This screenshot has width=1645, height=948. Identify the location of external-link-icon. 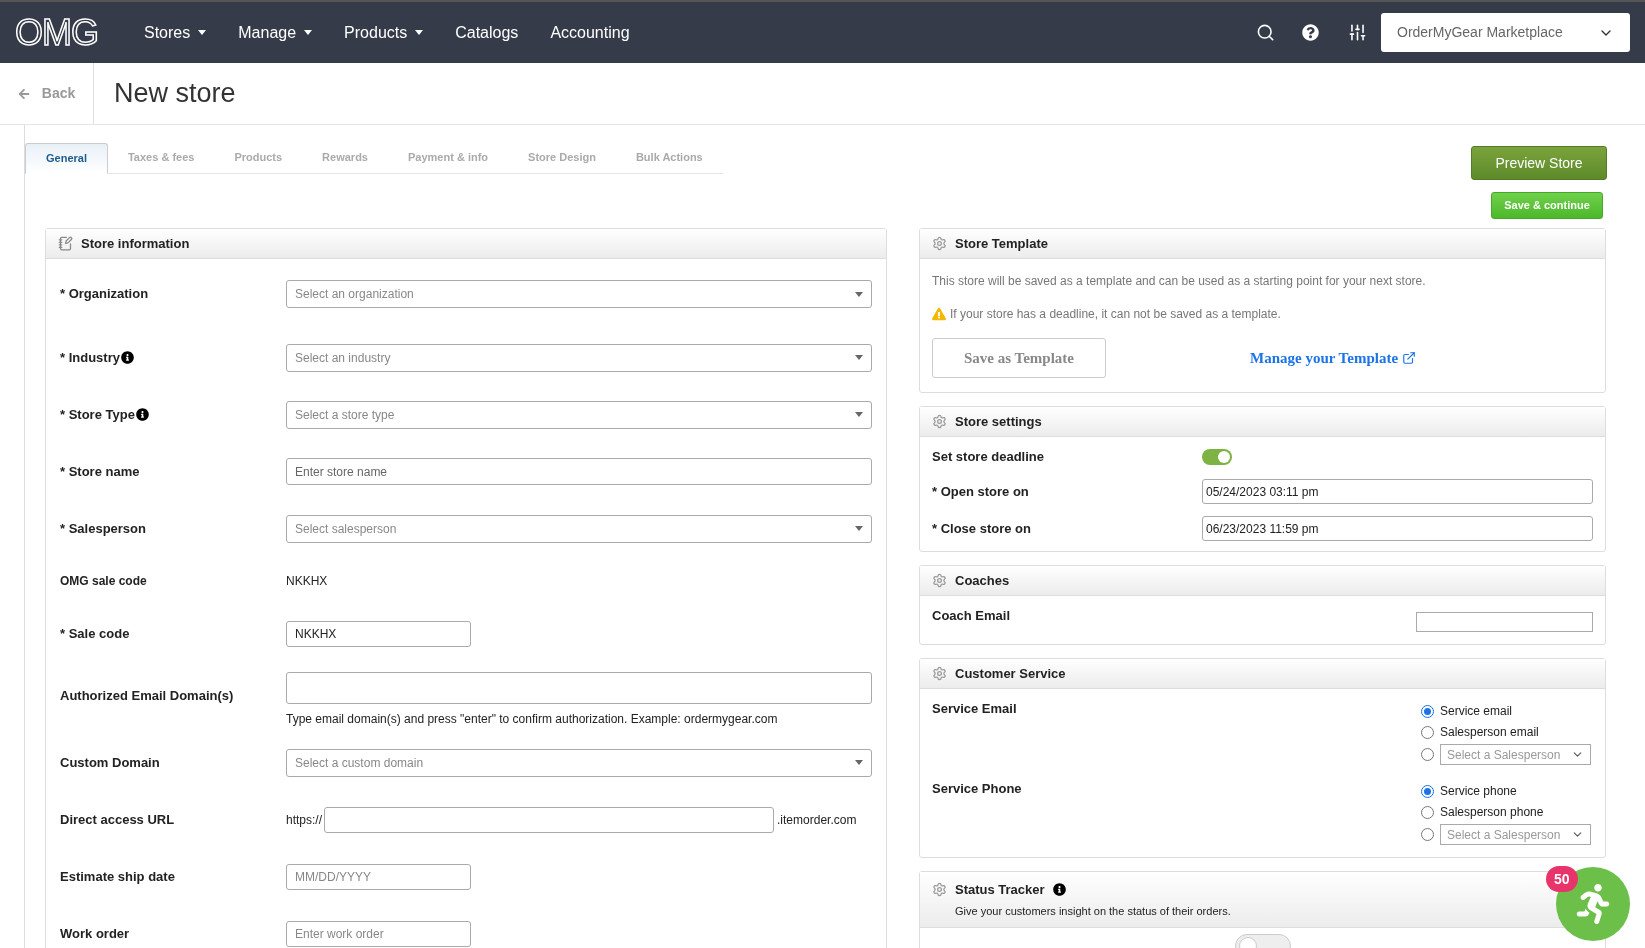
(1409, 358).